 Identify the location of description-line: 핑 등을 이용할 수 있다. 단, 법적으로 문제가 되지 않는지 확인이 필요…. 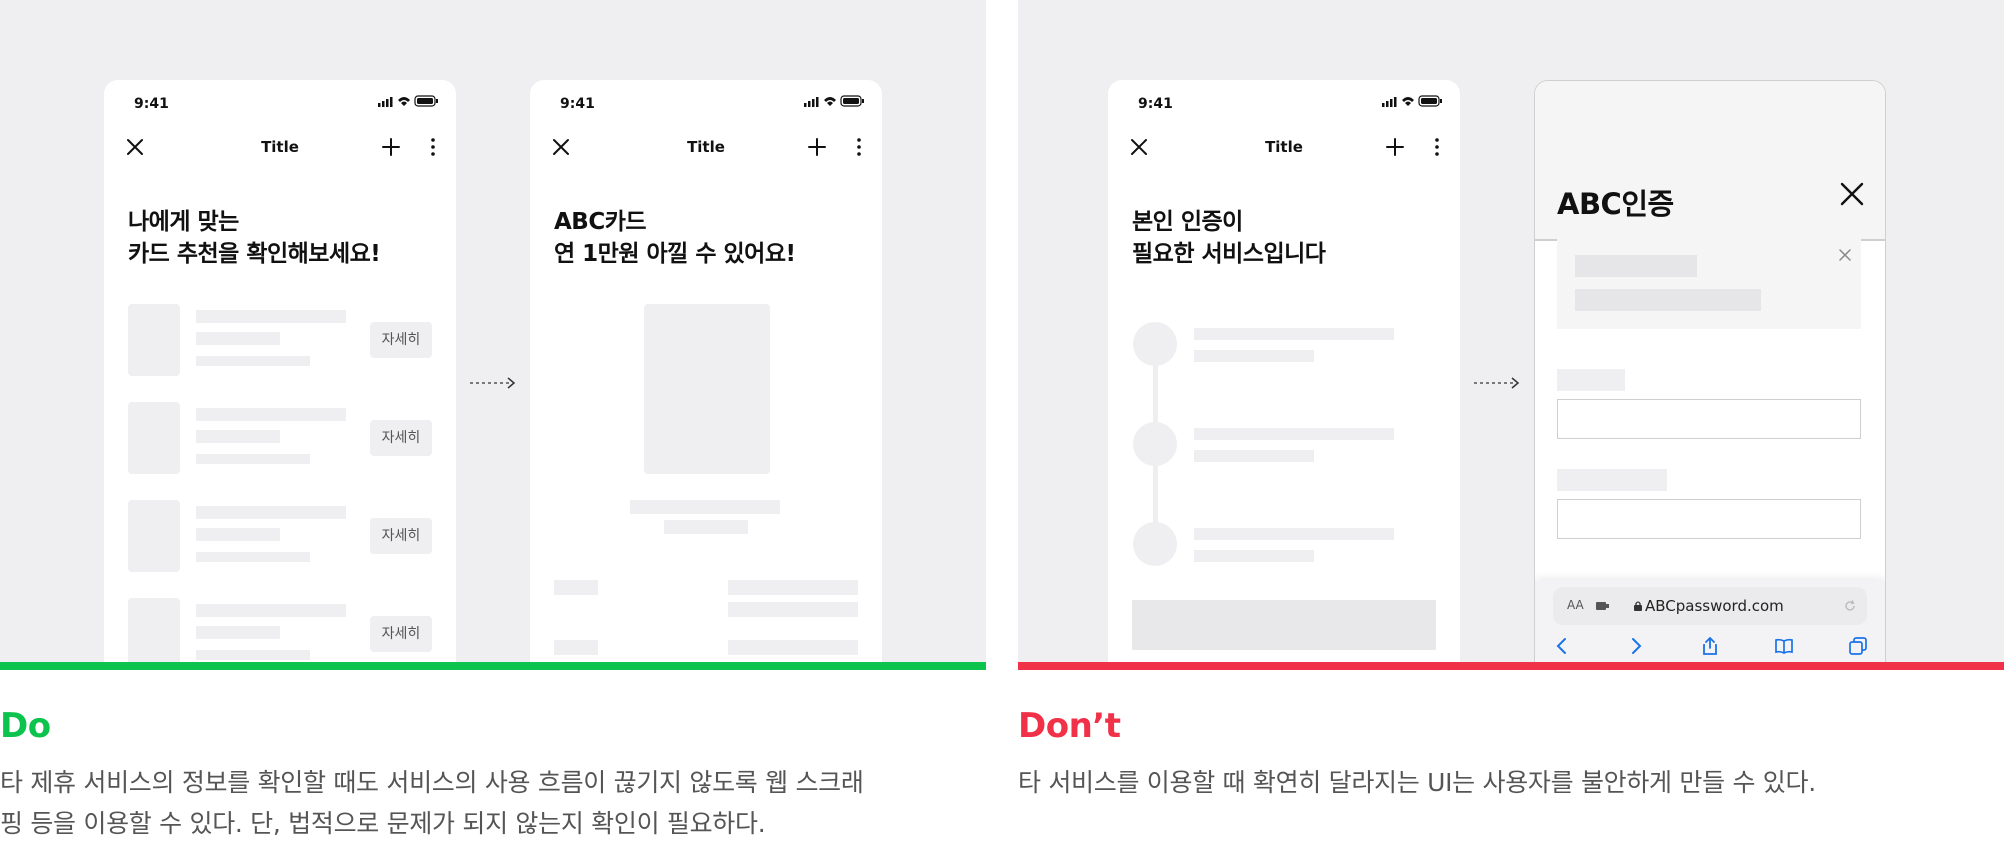
(383, 823).